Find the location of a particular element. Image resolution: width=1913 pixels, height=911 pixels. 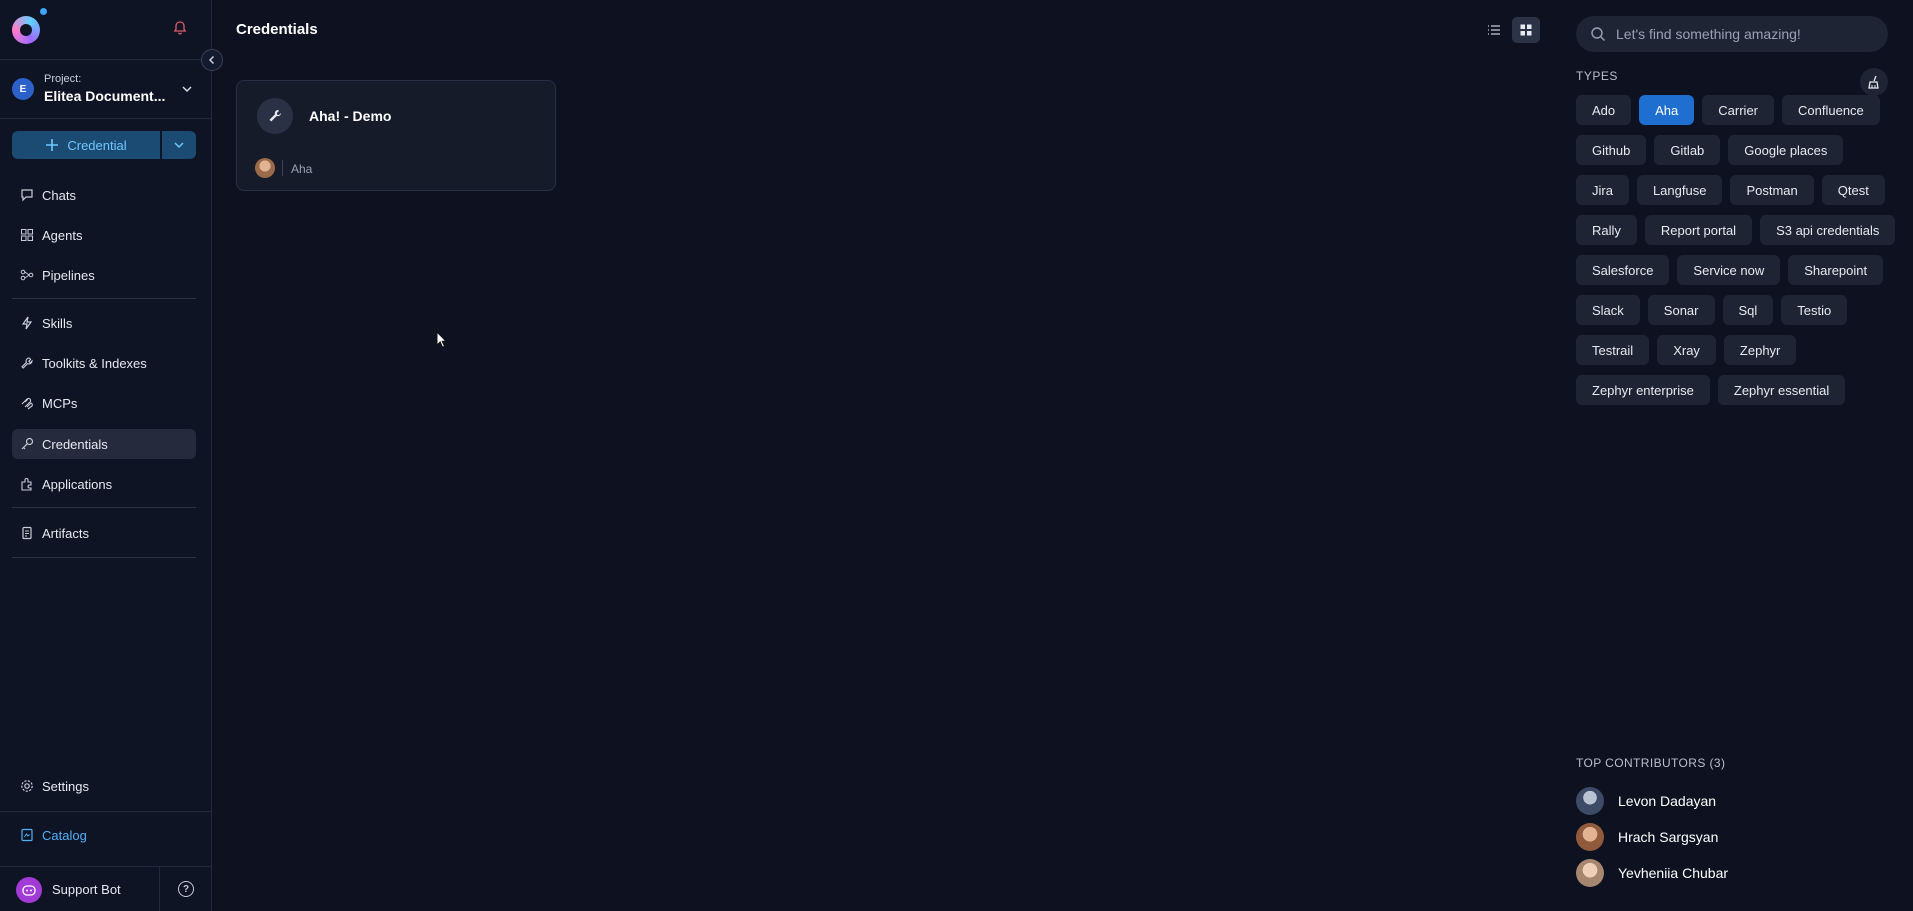

card-title: Aha! - Demo is located at coordinates (350, 116).